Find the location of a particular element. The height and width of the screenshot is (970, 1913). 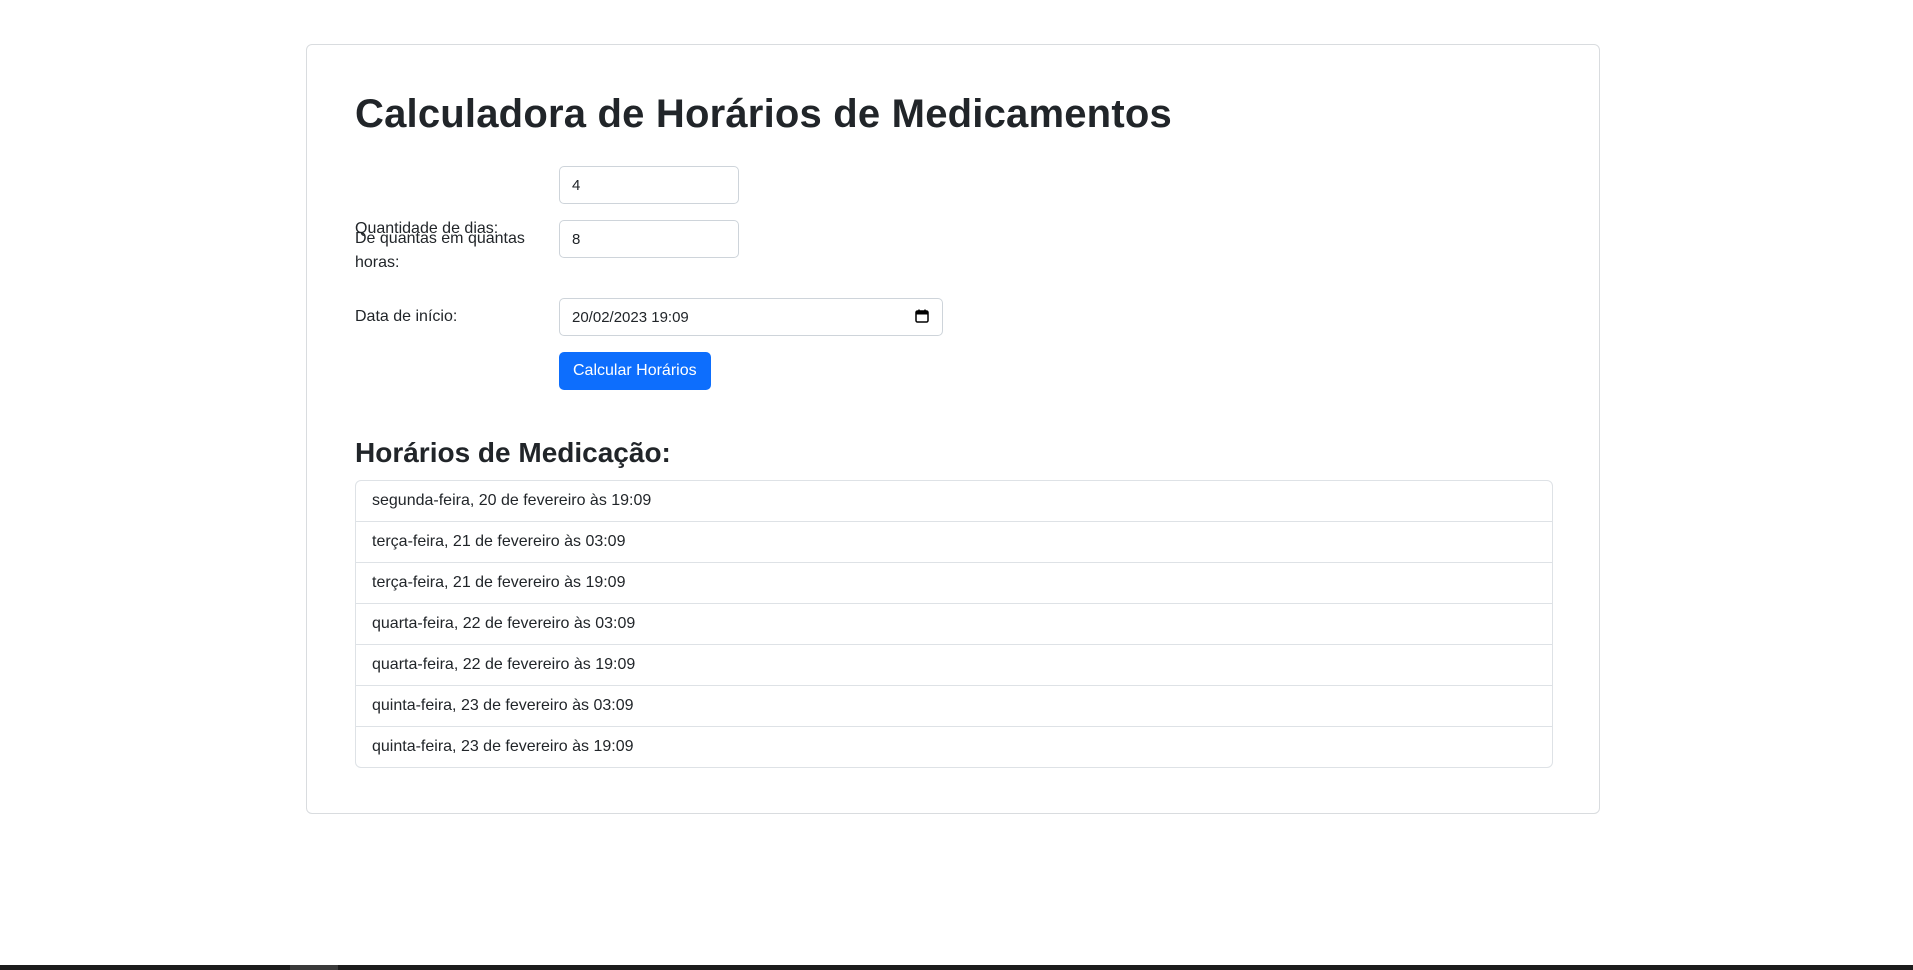

list-item: terça-feira, 21 de fevereiro às 03:09 is located at coordinates (954, 542).